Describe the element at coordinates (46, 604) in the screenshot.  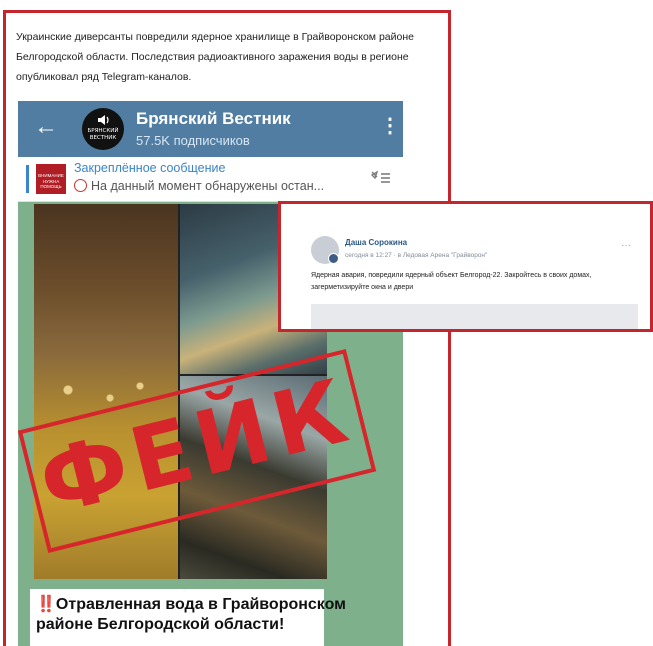
I see `double-exclamation-icon: ‼️` at that location.